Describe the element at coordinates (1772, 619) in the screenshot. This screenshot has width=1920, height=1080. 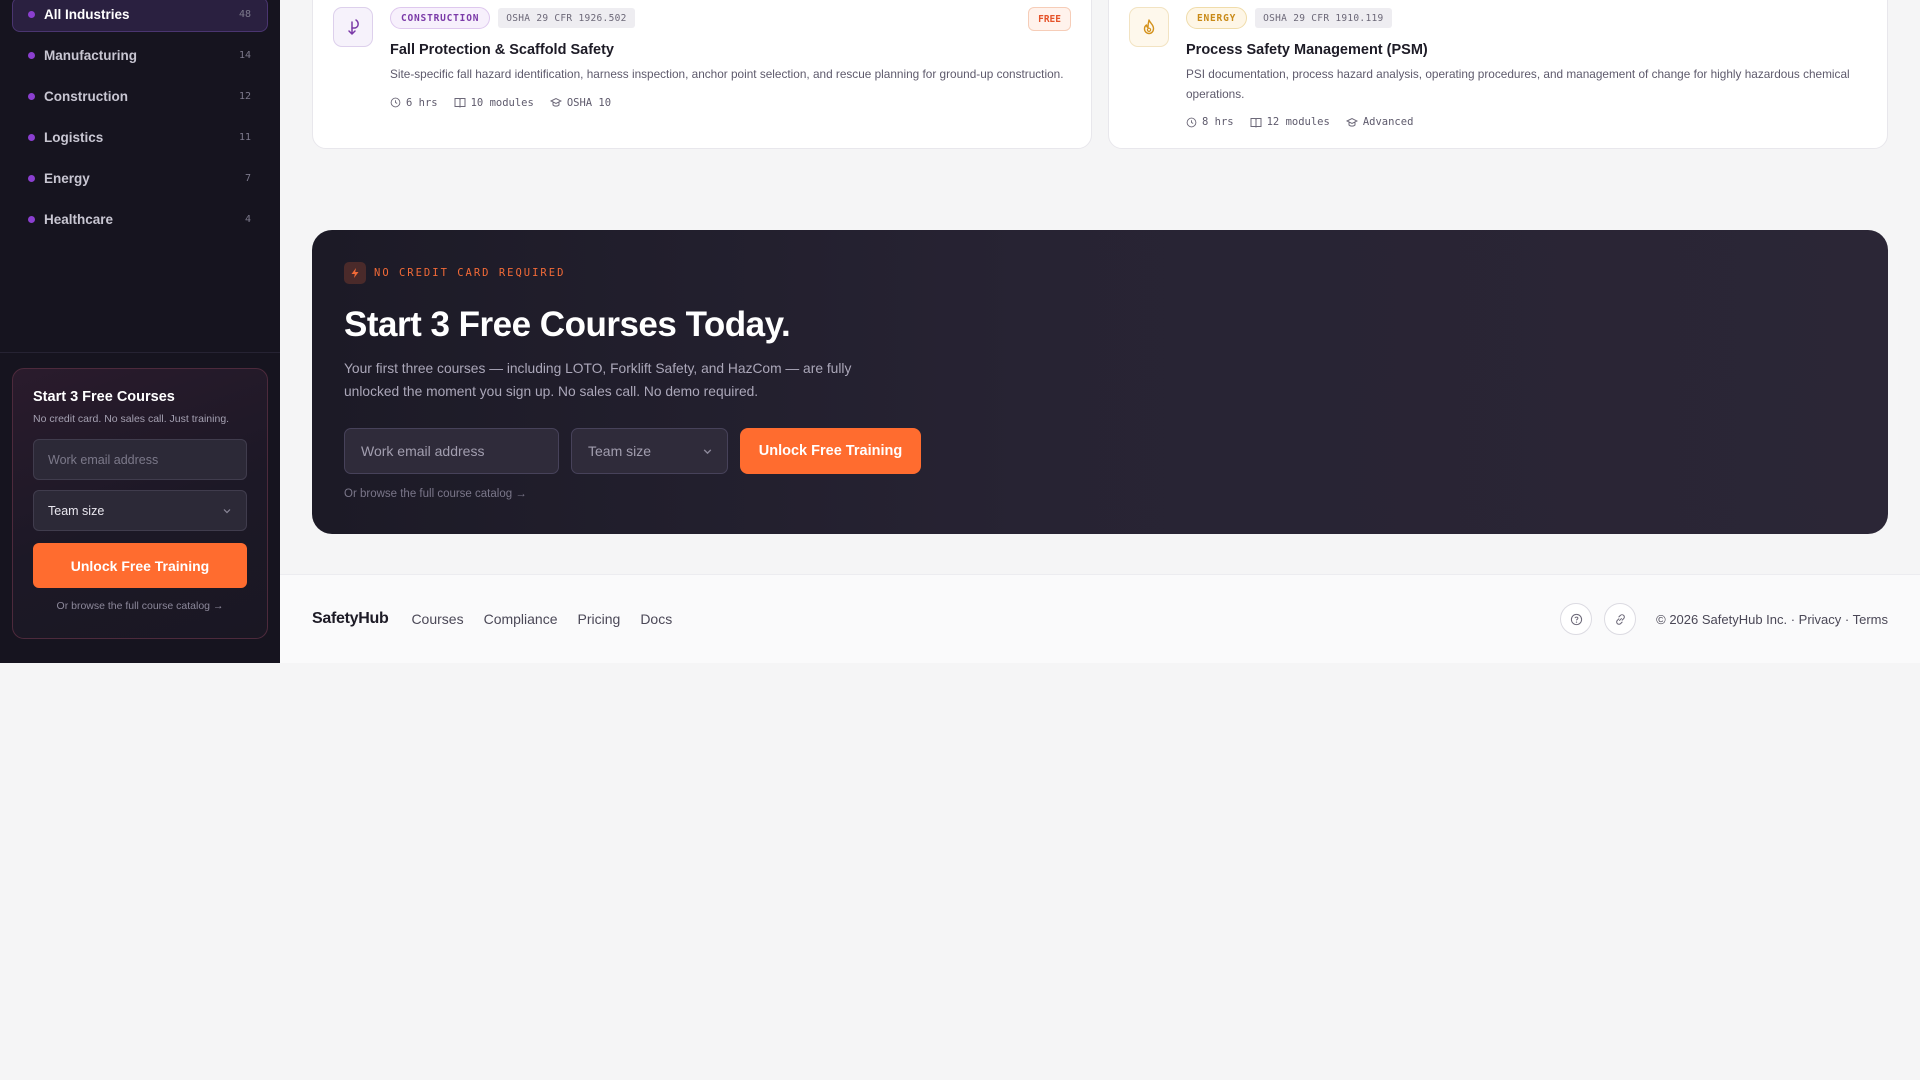
I see `footer-copyright: © 2026 SafetyHub Inc. · Privacy · Terms` at that location.